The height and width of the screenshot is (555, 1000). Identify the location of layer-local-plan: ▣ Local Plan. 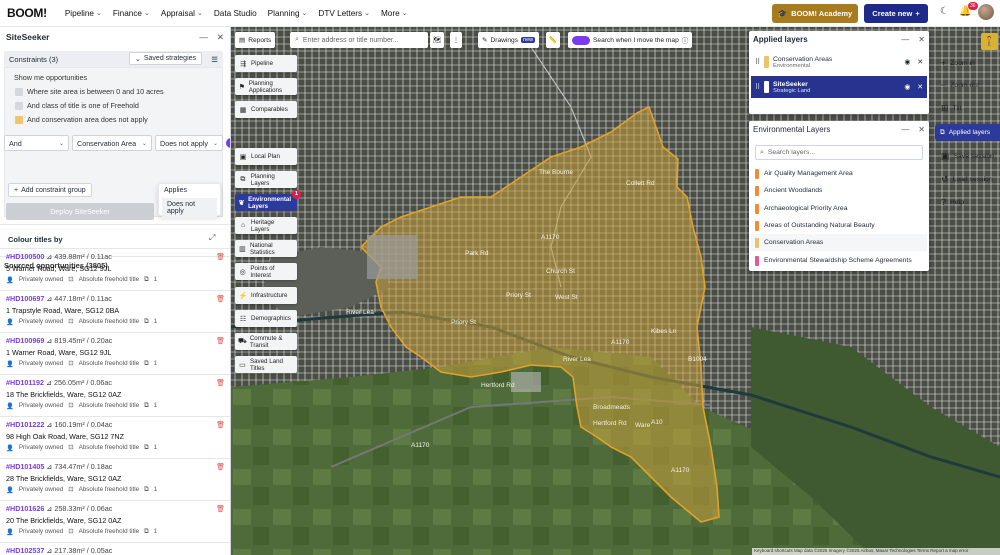
(266, 156).